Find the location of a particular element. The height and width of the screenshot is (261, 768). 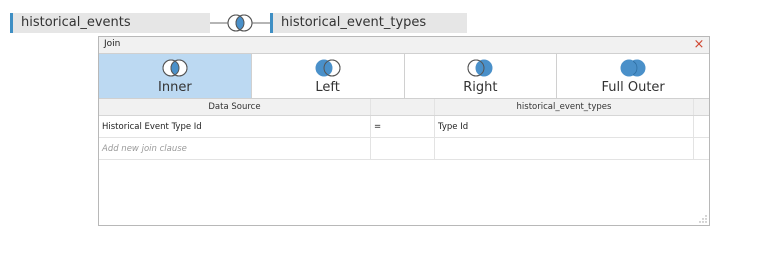

left-join-icon is located at coordinates (328, 68).